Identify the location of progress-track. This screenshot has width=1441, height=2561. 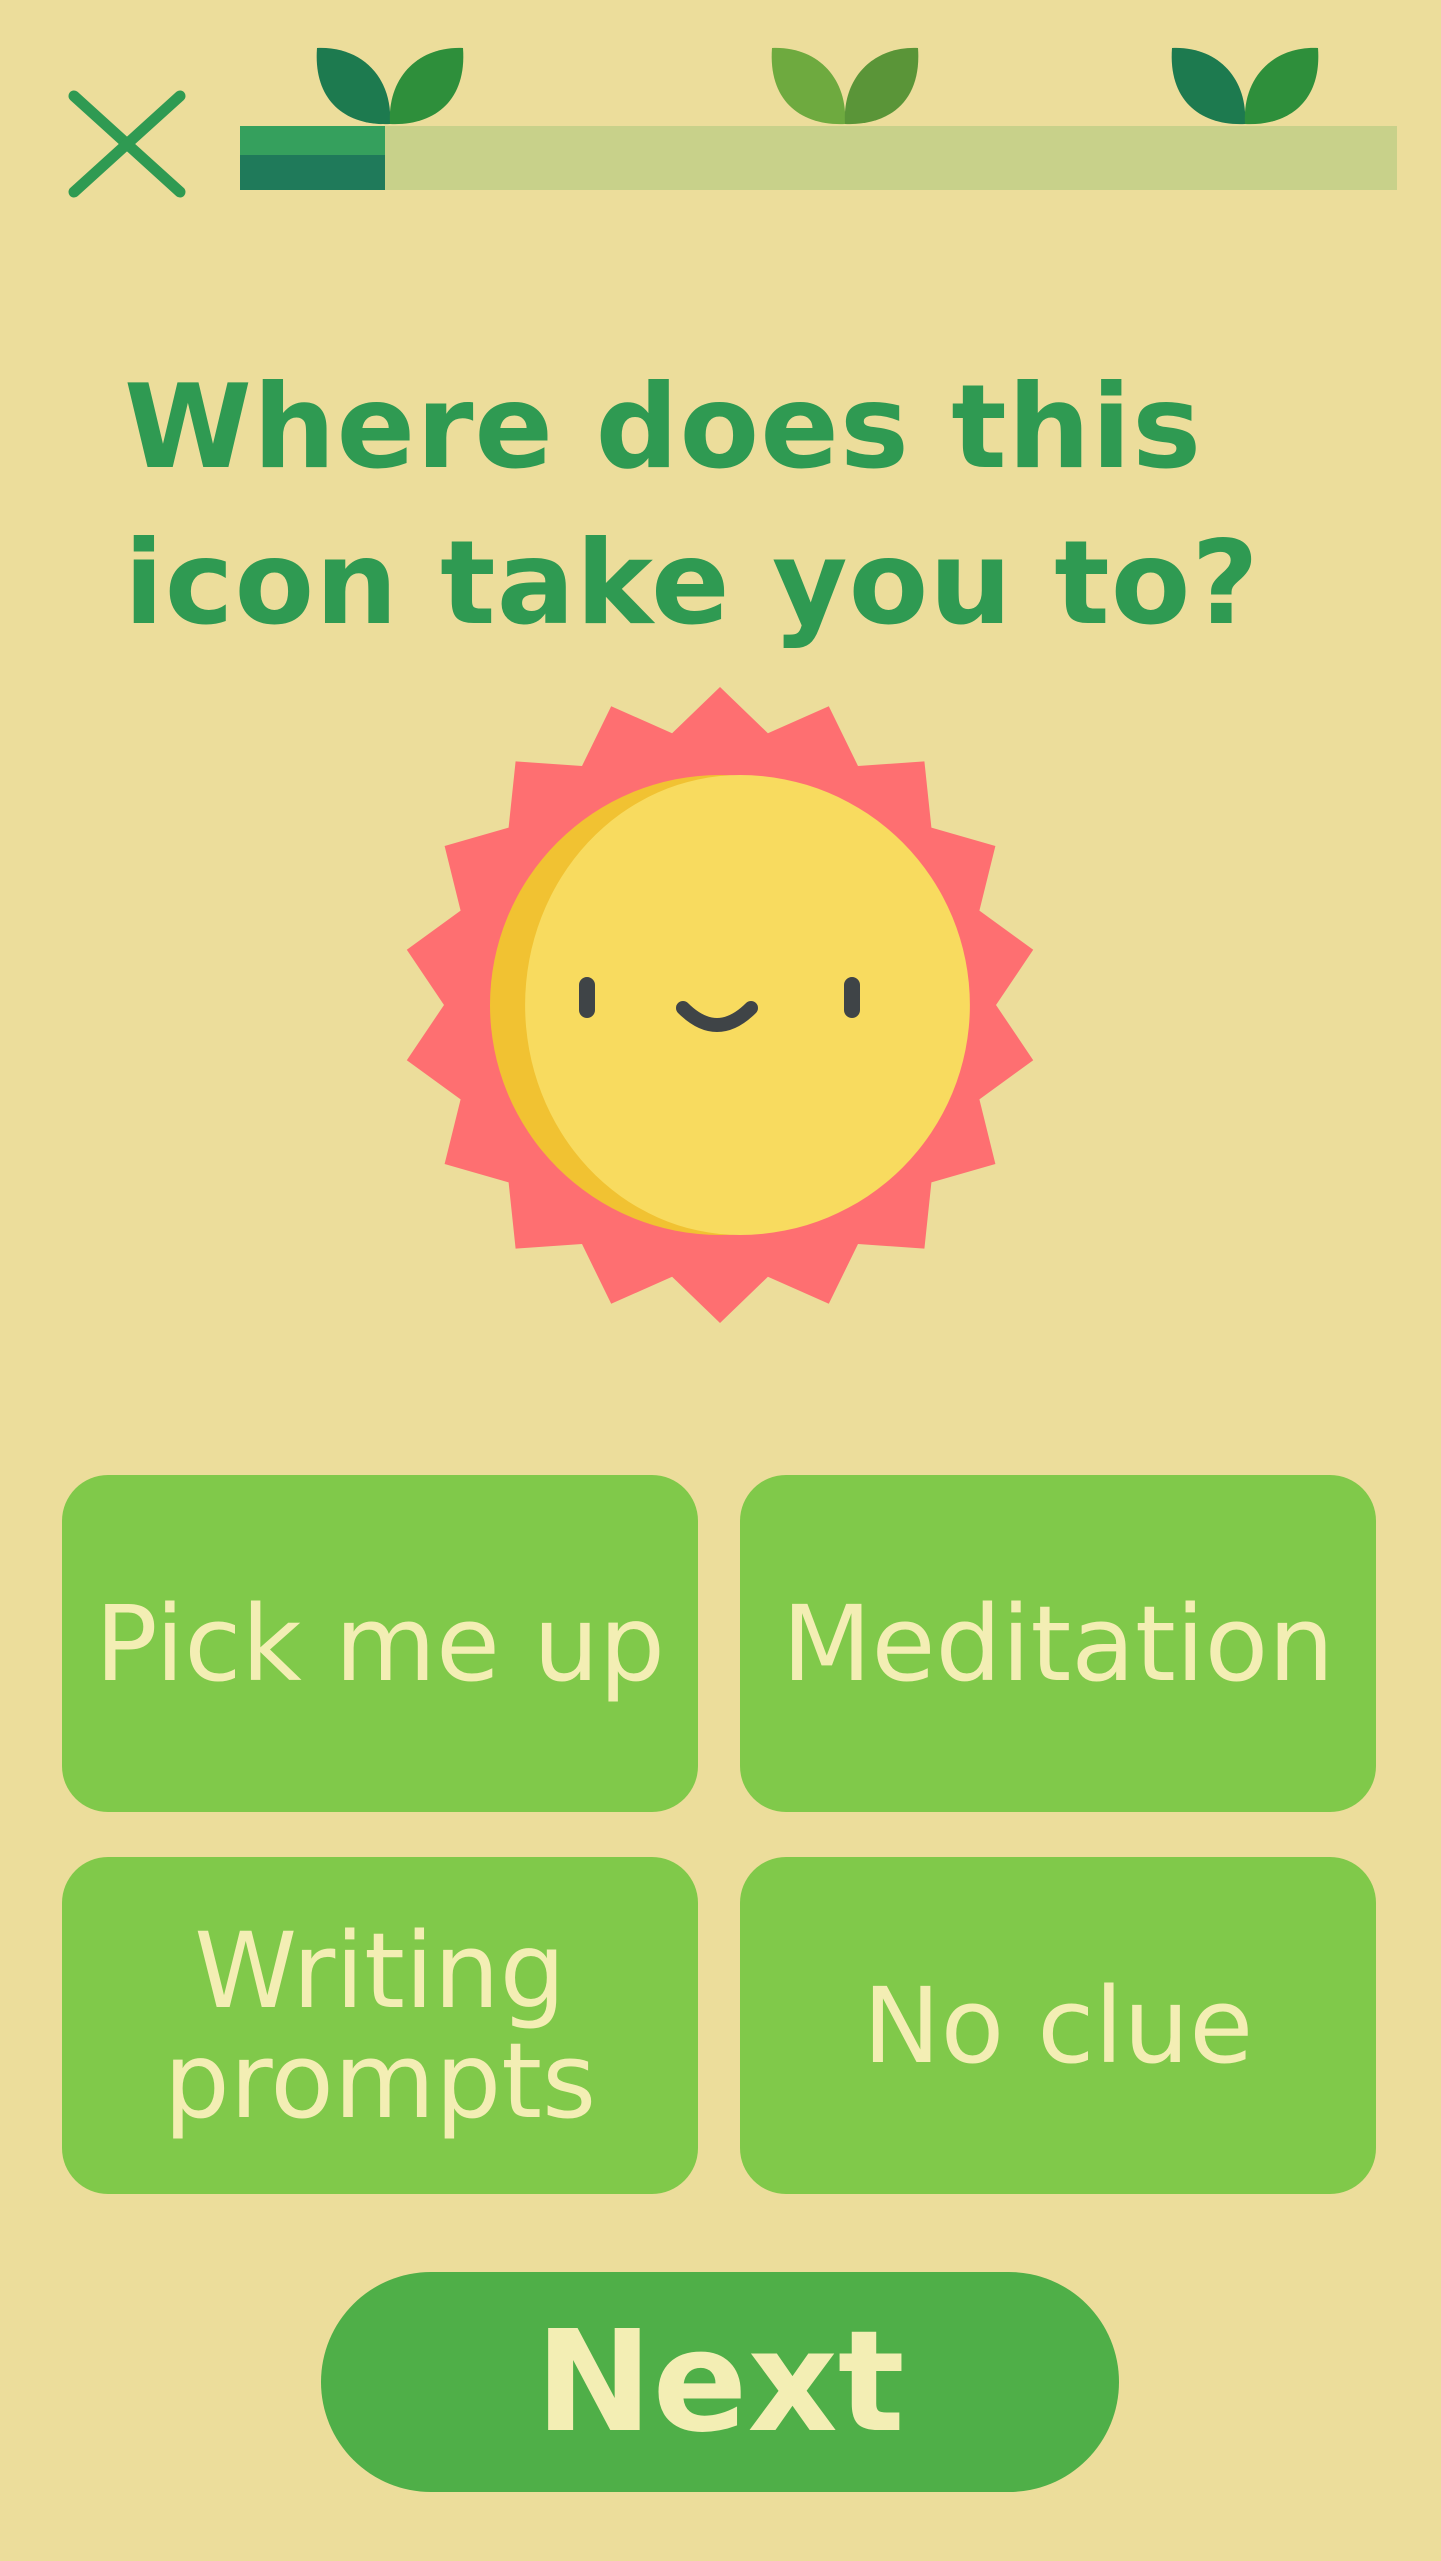
(818, 158).